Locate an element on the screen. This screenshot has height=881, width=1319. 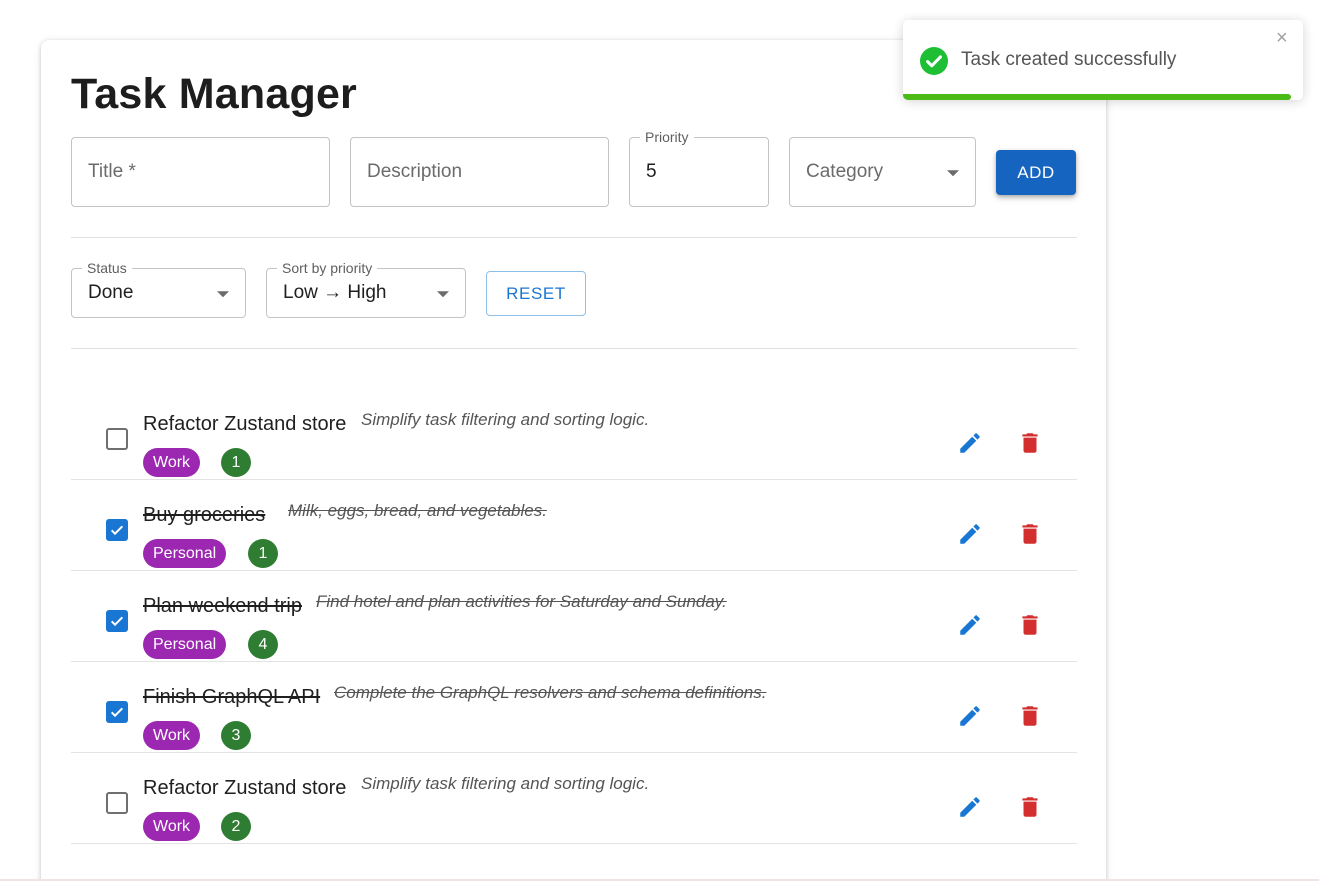
category-placeholder: Category is located at coordinates (845, 171).